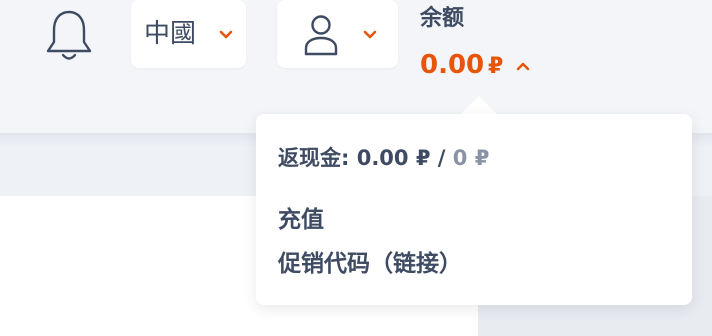 The height and width of the screenshot is (336, 712). Describe the element at coordinates (442, 18) in the screenshot. I see `balance-label: 余额` at that location.